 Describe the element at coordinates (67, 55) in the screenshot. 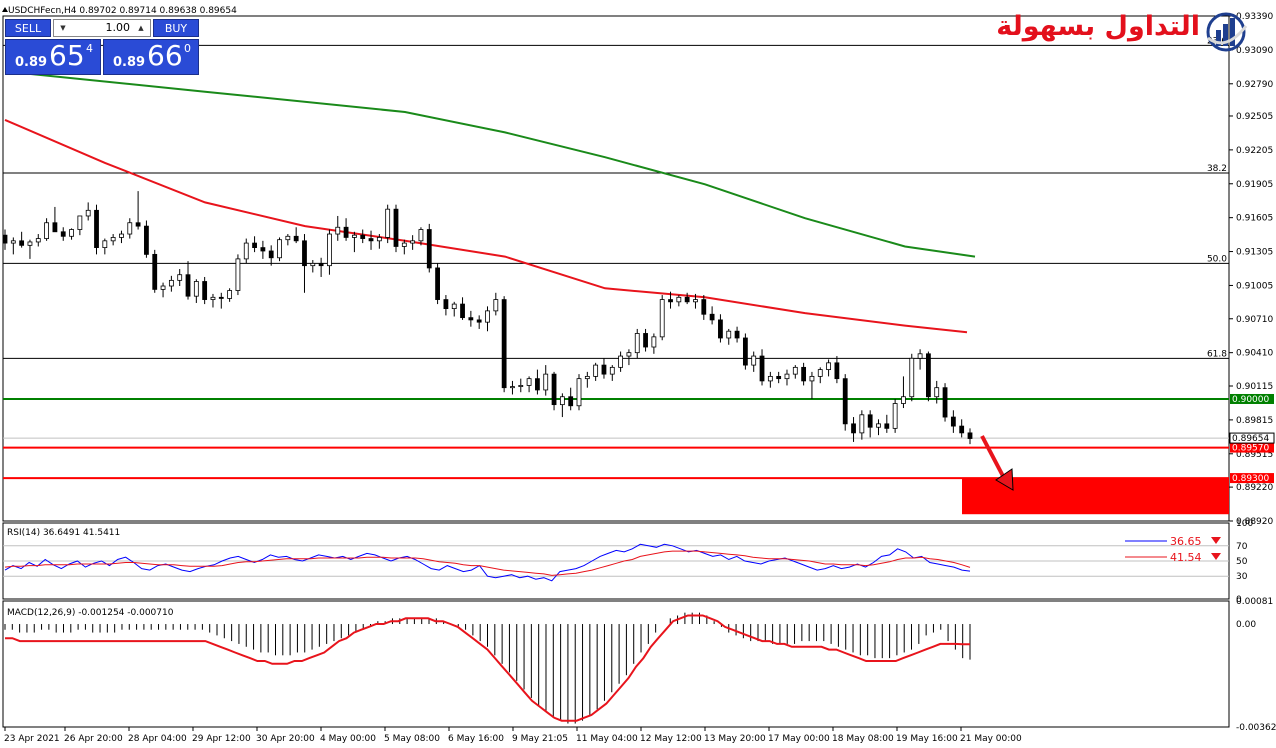

I see `sell-price-big: 65` at that location.